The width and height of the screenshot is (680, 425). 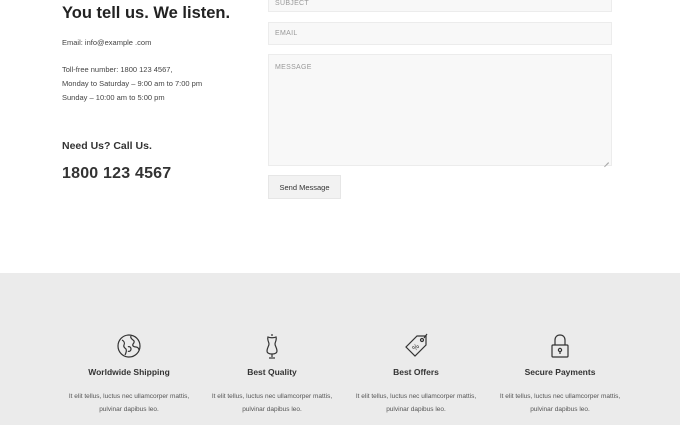 What do you see at coordinates (440, 33) in the screenshot?
I see `email-input: EMAIL` at bounding box center [440, 33].